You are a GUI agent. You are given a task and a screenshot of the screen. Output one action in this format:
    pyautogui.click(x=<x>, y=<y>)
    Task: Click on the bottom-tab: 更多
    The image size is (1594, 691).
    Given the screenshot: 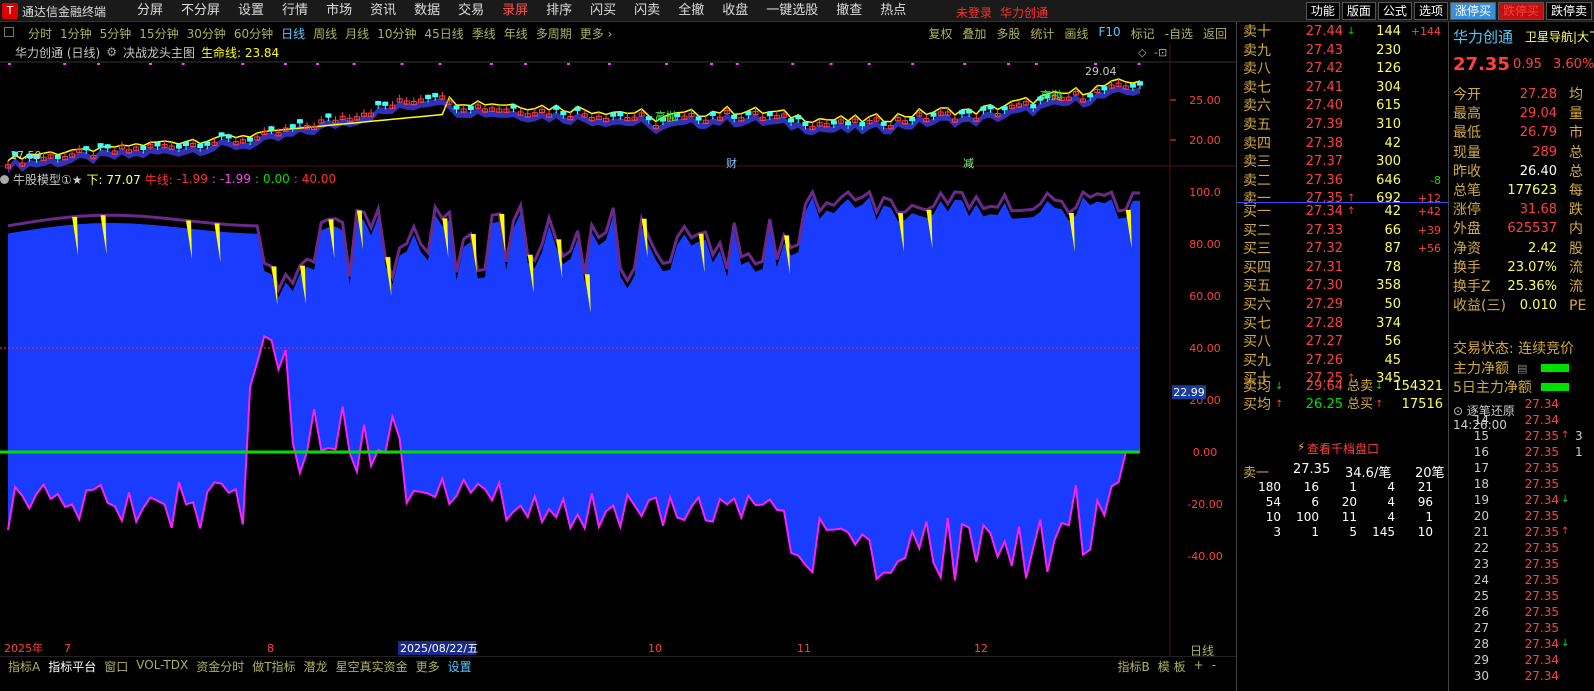 What is the action you would take?
    pyautogui.click(x=428, y=666)
    